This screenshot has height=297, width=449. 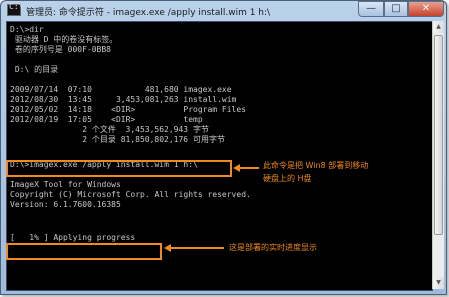 What do you see at coordinates (197, 248) in the screenshot?
I see `progress-arrow-line` at bounding box center [197, 248].